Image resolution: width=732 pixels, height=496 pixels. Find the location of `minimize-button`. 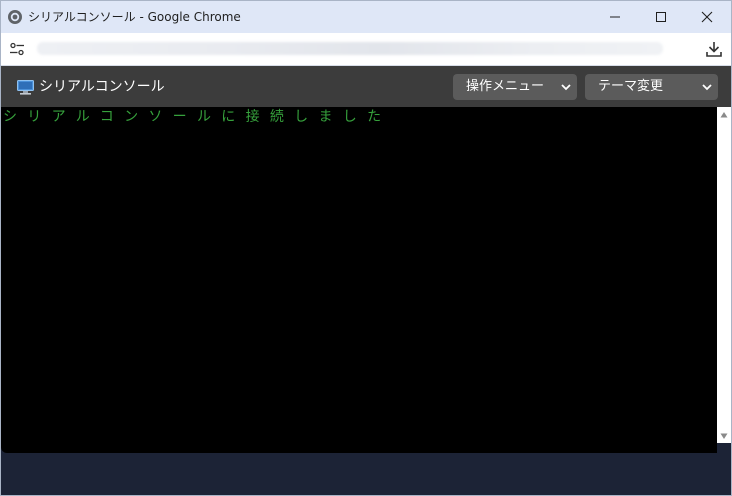

minimize-button is located at coordinates (615, 17).